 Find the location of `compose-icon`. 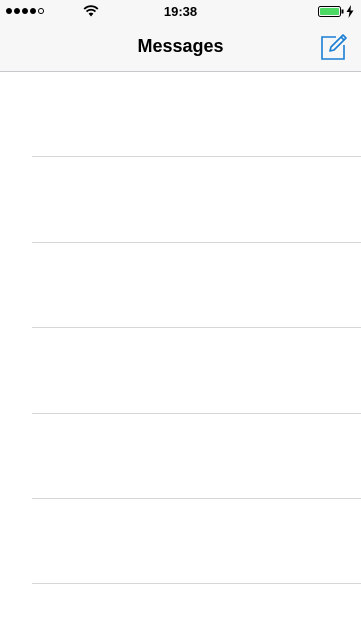

compose-icon is located at coordinates (334, 47).